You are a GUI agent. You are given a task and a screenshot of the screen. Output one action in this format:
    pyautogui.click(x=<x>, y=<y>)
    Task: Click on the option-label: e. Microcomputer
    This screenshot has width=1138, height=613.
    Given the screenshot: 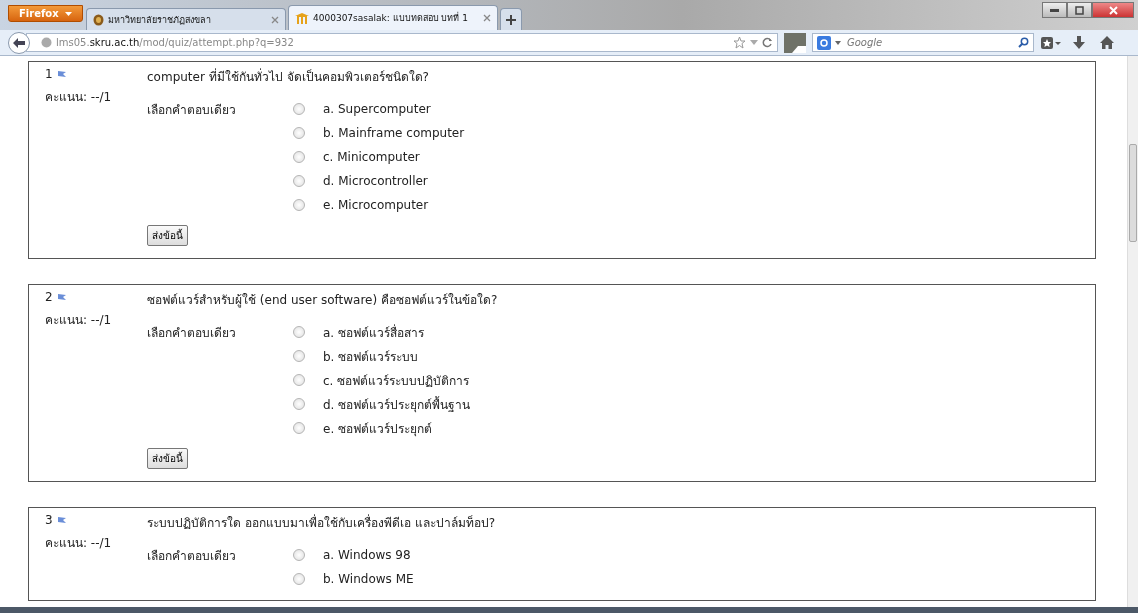 What is the action you would take?
    pyautogui.click(x=376, y=205)
    